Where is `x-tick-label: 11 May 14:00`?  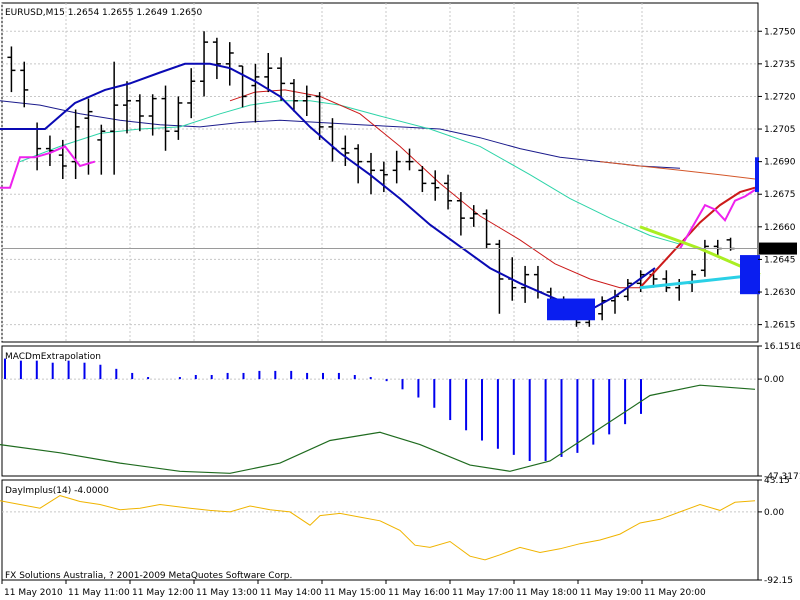
x-tick-label: 11 May 14:00 is located at coordinates (291, 593).